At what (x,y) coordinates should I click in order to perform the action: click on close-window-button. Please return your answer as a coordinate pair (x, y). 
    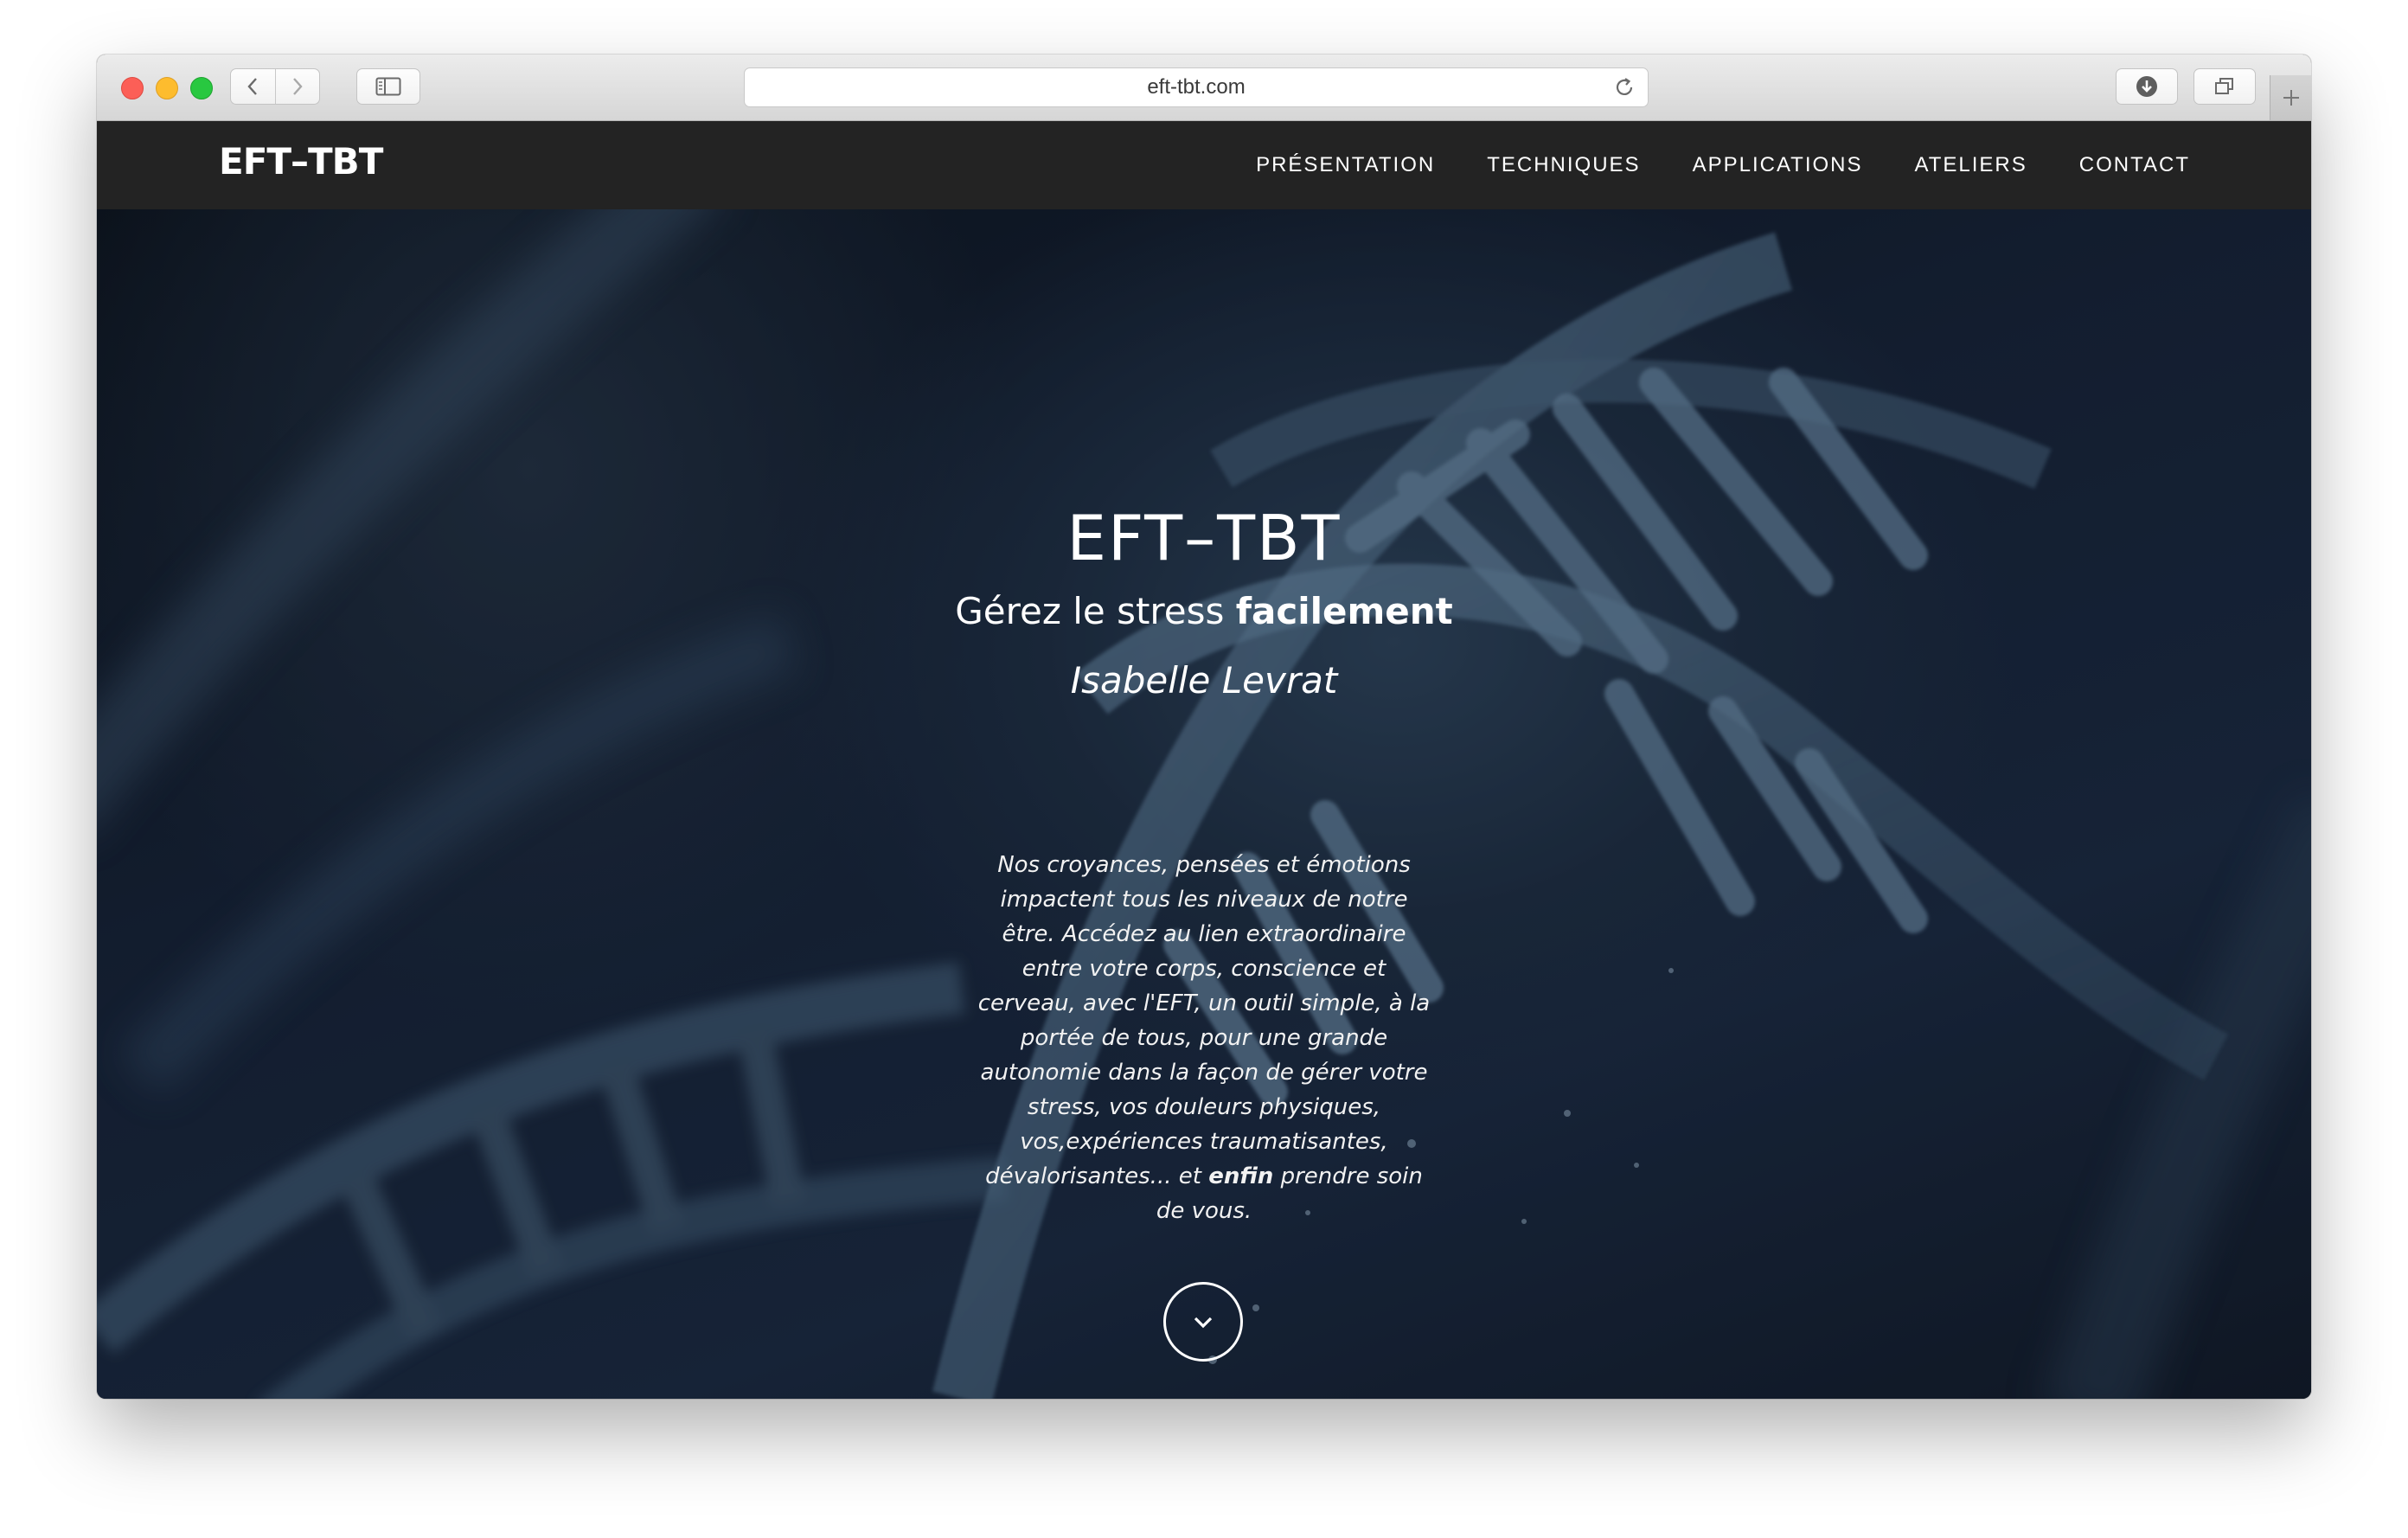
    Looking at the image, I should click on (132, 88).